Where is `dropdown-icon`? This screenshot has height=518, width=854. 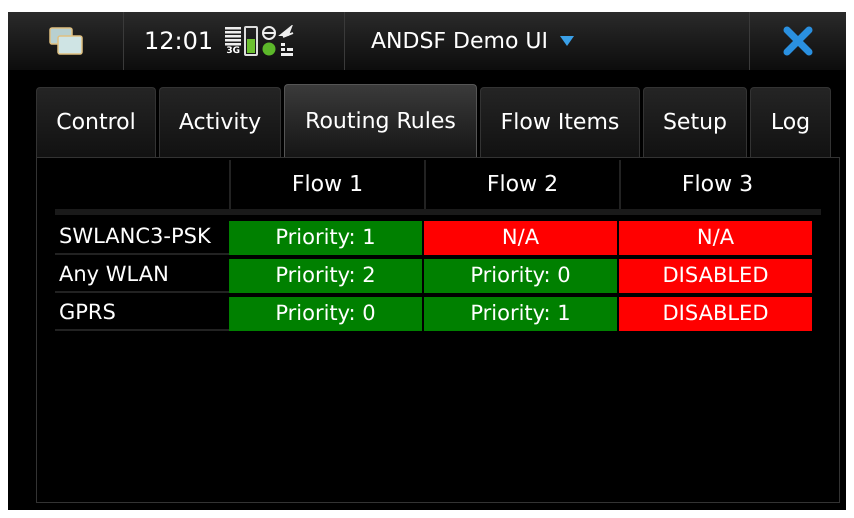 dropdown-icon is located at coordinates (567, 41).